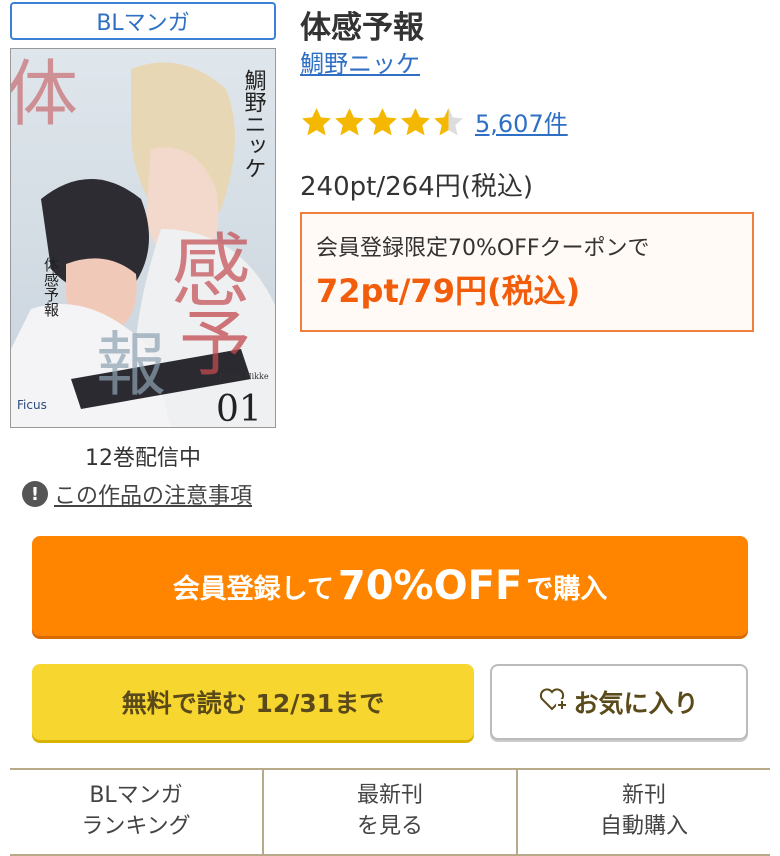  What do you see at coordinates (362, 28) in the screenshot?
I see `book-title: 体感予報` at bounding box center [362, 28].